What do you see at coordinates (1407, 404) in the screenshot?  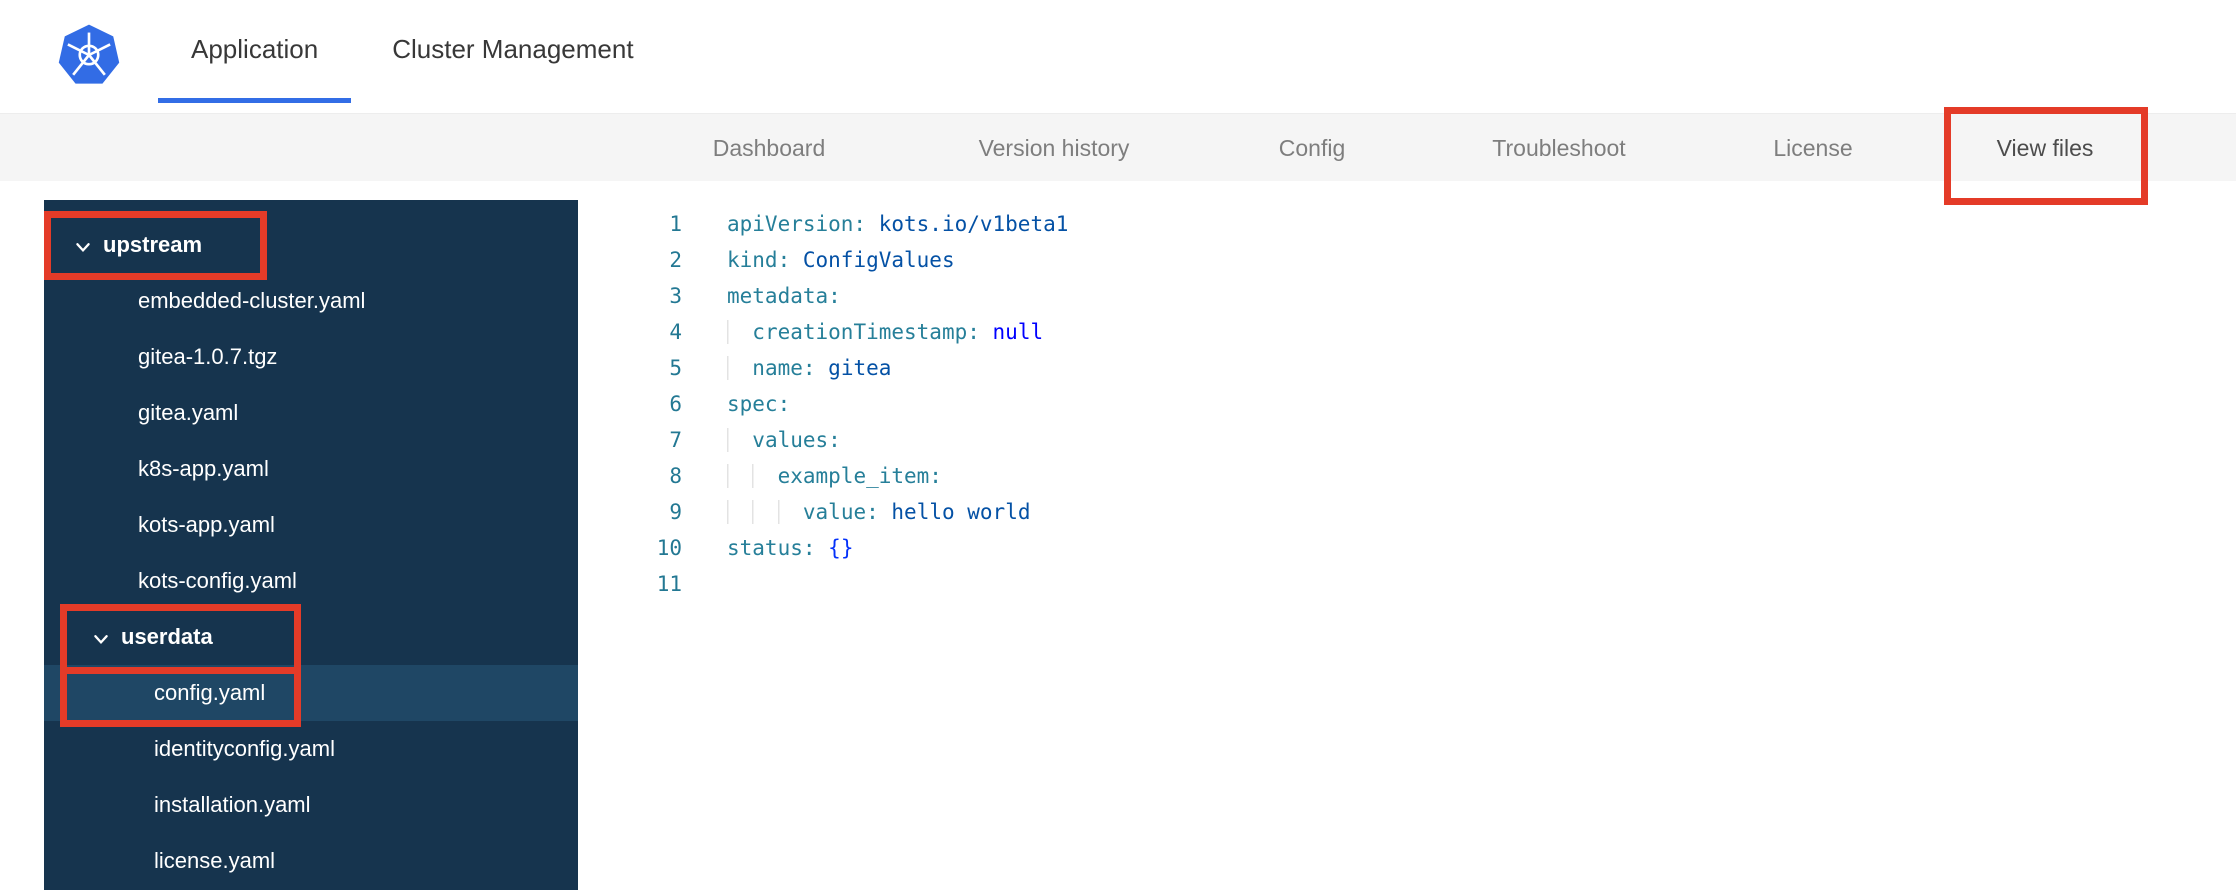 I see `code-line: 6 spec:` at bounding box center [1407, 404].